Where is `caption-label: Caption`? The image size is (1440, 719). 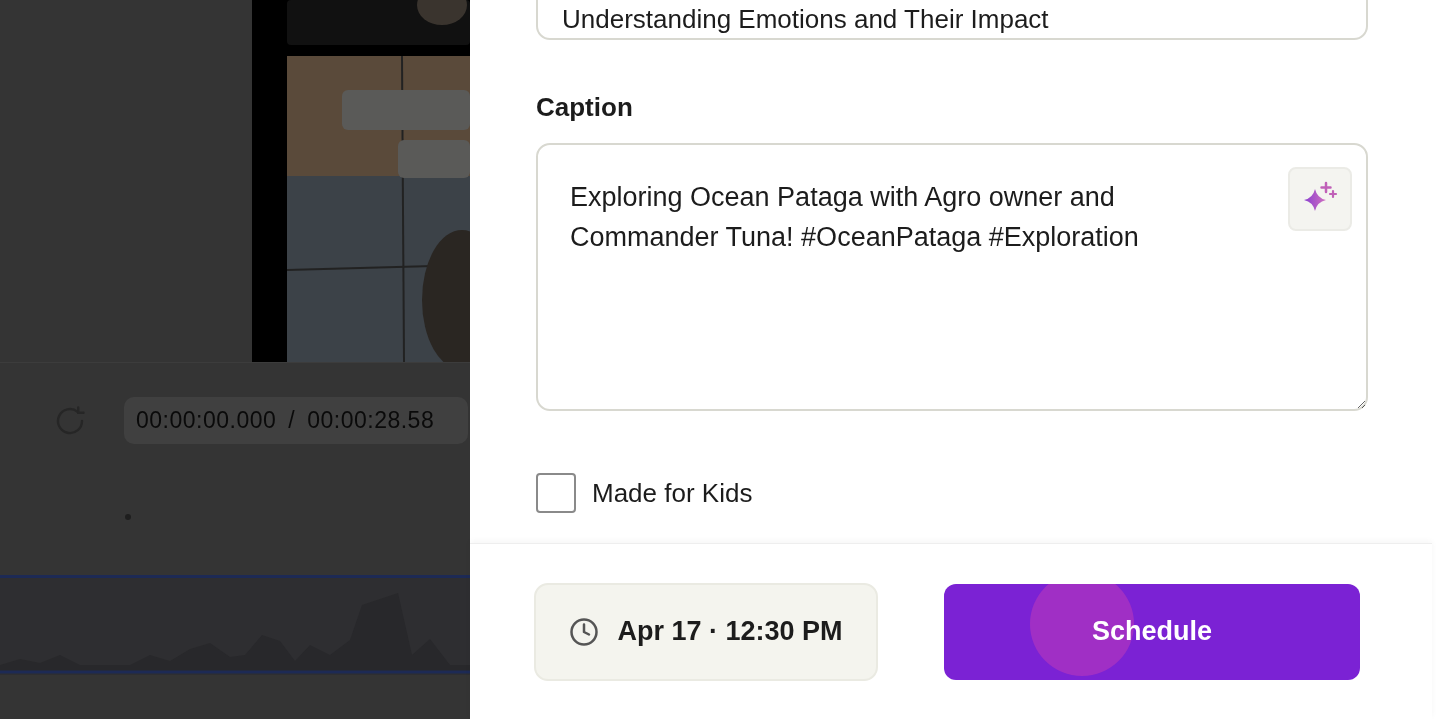 caption-label: Caption is located at coordinates (585, 107).